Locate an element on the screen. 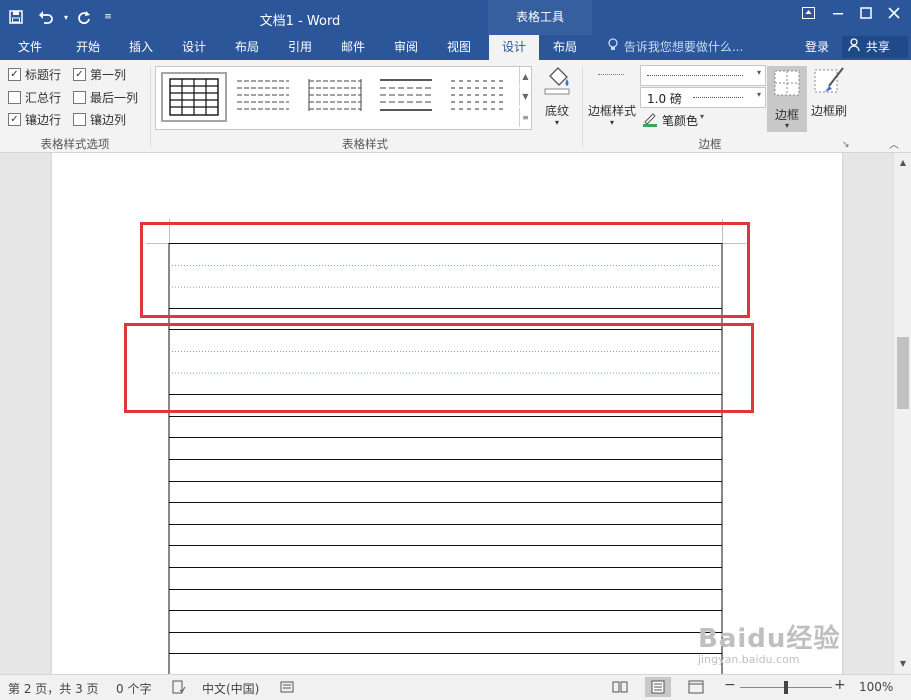 The height and width of the screenshot is (700, 911). word-count: 0 个字 is located at coordinates (133, 688).